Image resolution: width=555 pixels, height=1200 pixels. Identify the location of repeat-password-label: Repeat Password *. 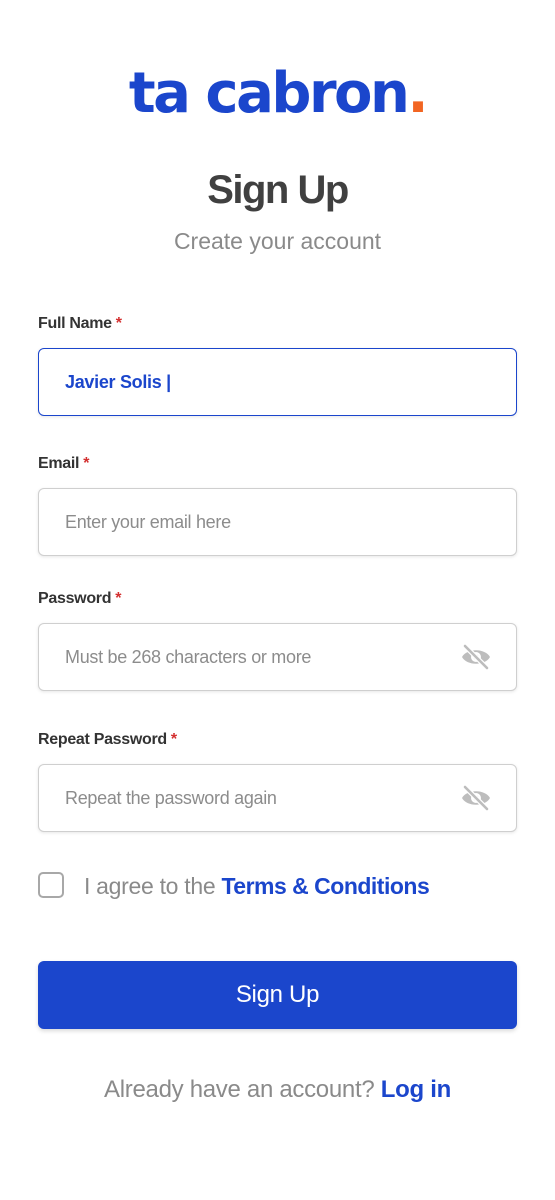
(107, 739).